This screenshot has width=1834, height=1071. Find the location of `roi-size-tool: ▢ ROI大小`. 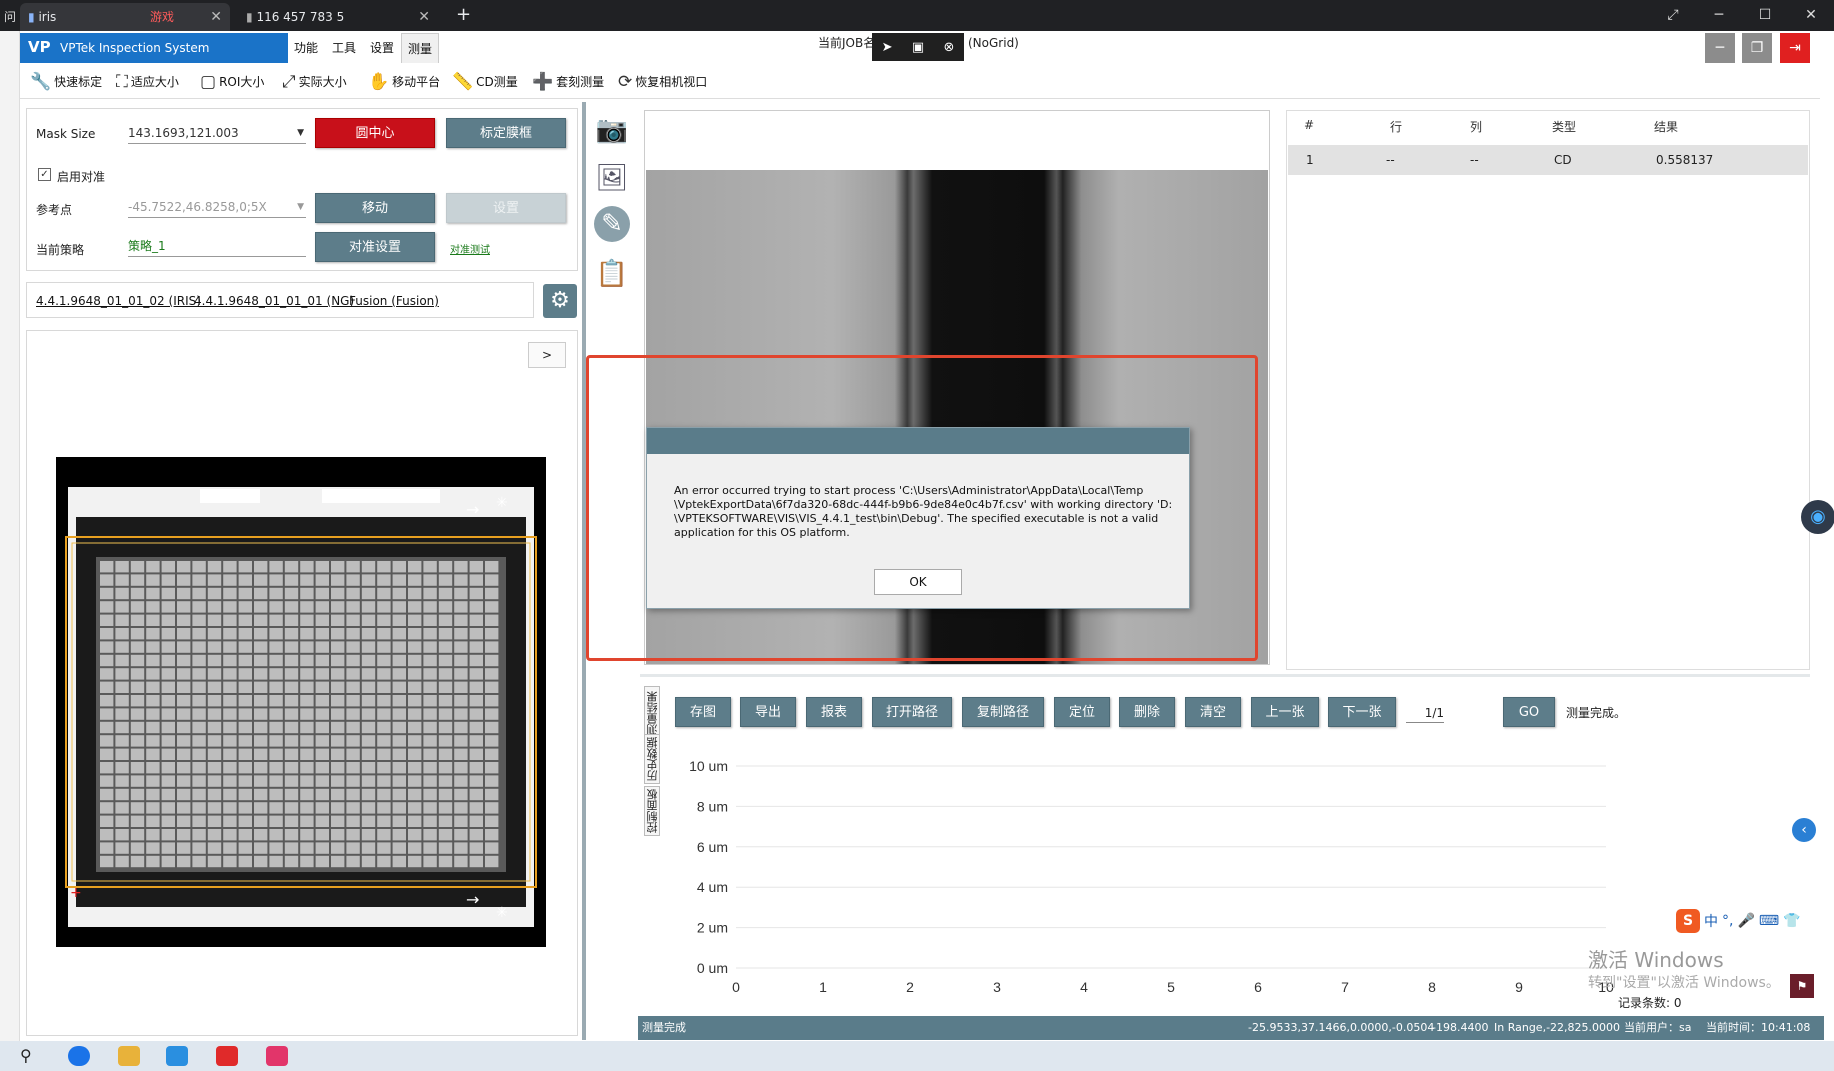

roi-size-tool: ▢ ROI大小 is located at coordinates (232, 82).